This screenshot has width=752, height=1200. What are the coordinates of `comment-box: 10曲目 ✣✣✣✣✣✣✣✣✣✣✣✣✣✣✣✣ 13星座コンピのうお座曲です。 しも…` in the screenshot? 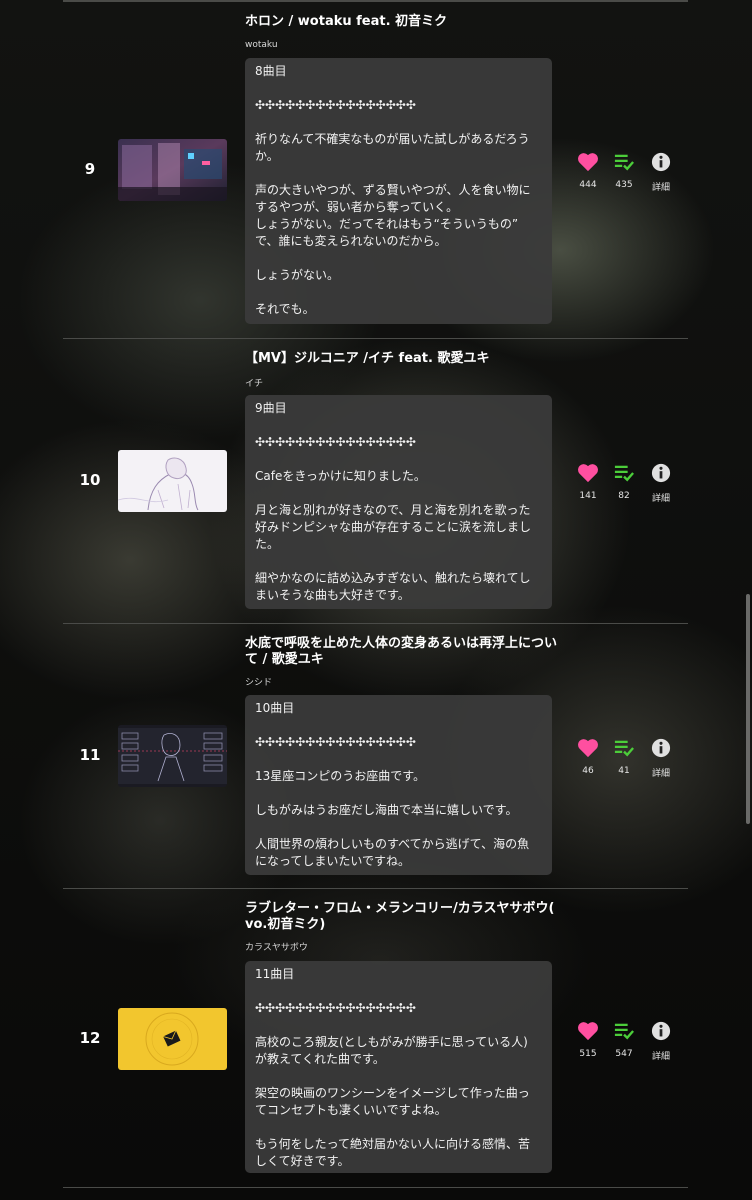 It's located at (398, 785).